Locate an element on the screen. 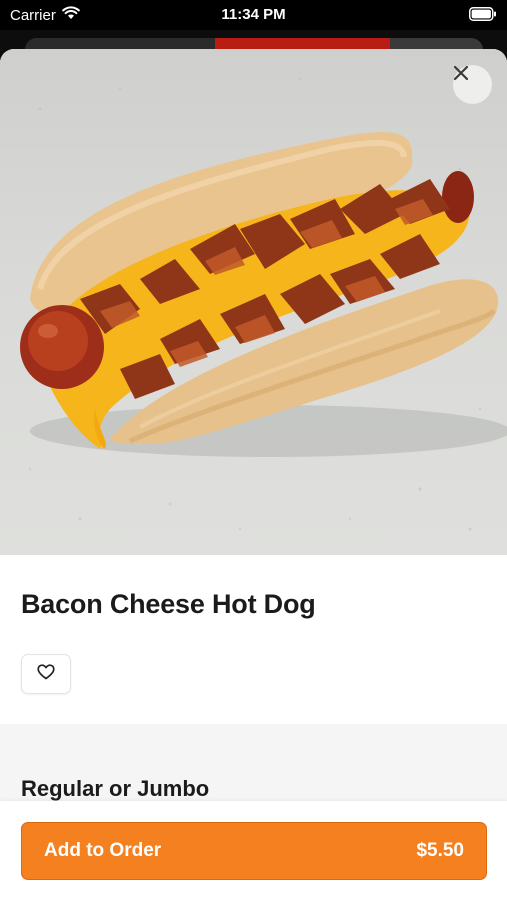 The image size is (507, 900). status-bar: Carrier 11:34 PM is located at coordinates (253, 15).